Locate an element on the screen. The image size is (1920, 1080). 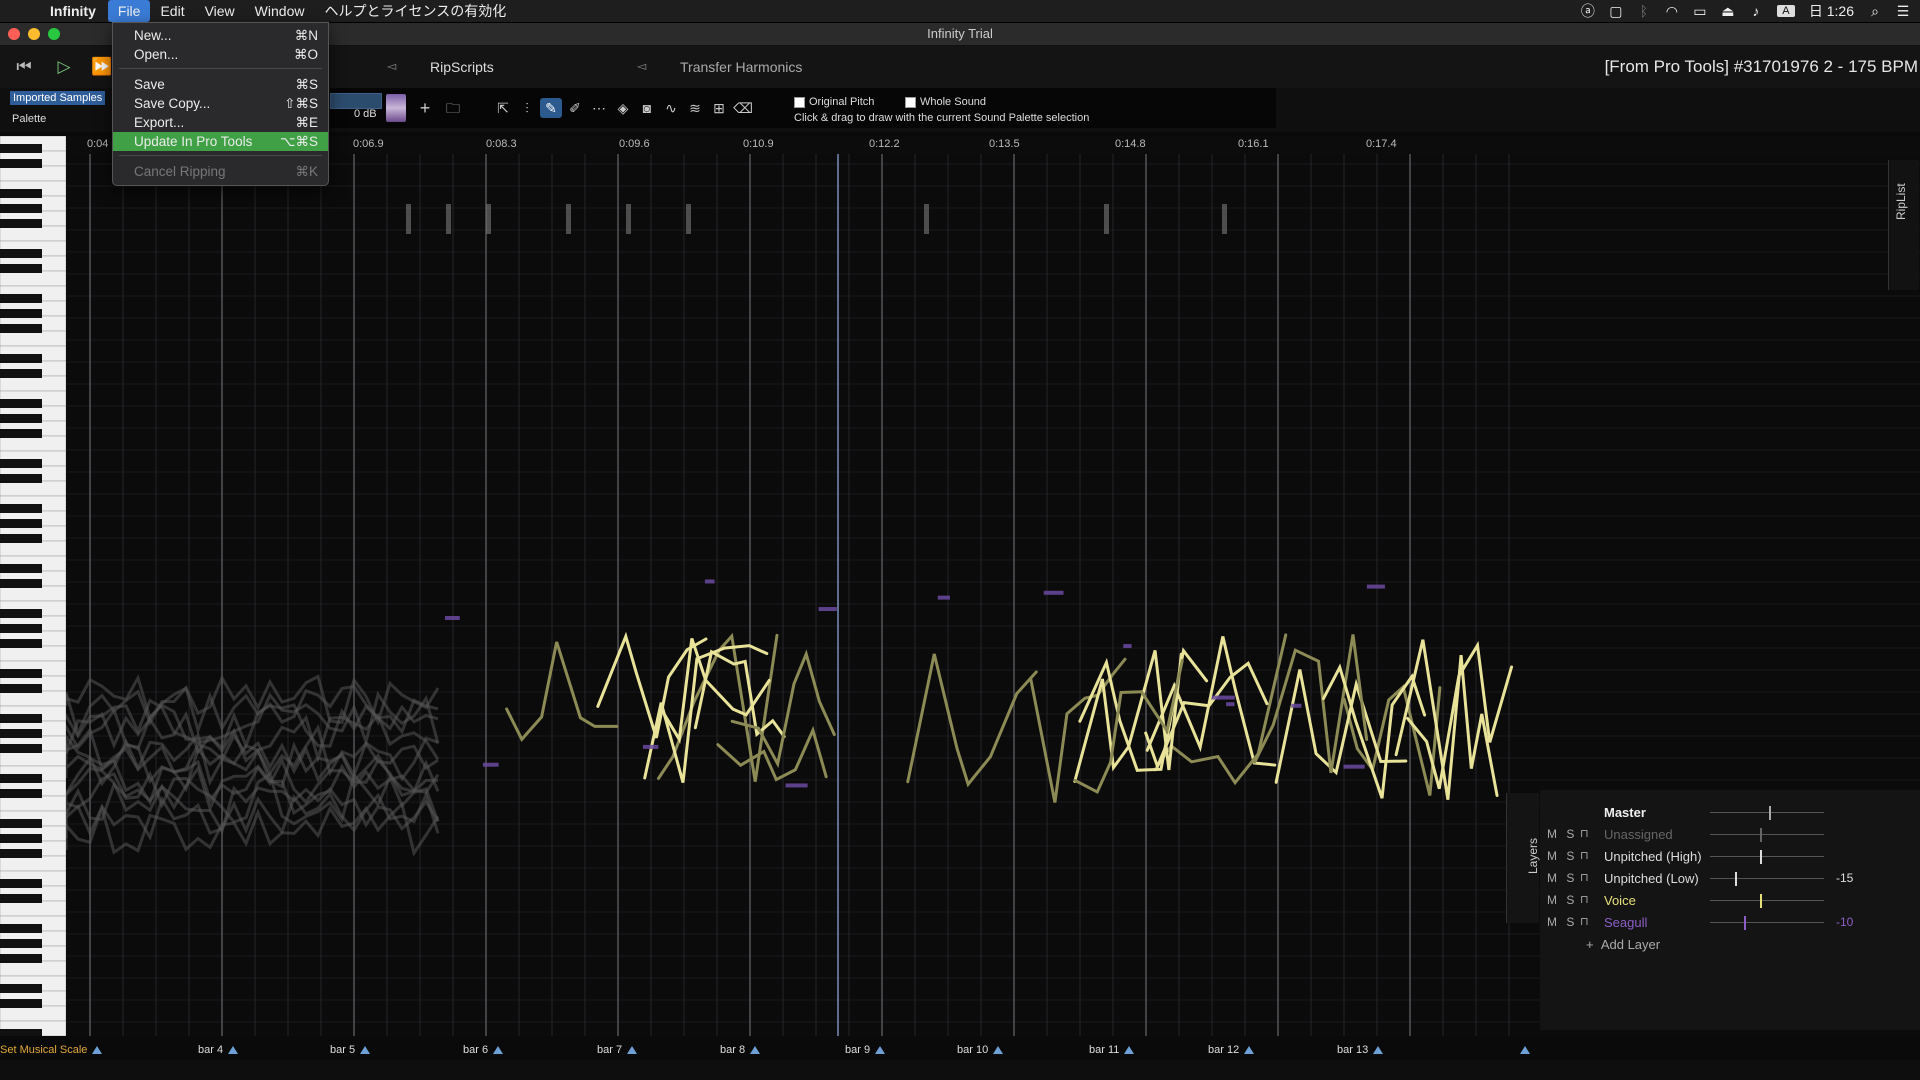
line-icon: ⋯ is located at coordinates (599, 108).